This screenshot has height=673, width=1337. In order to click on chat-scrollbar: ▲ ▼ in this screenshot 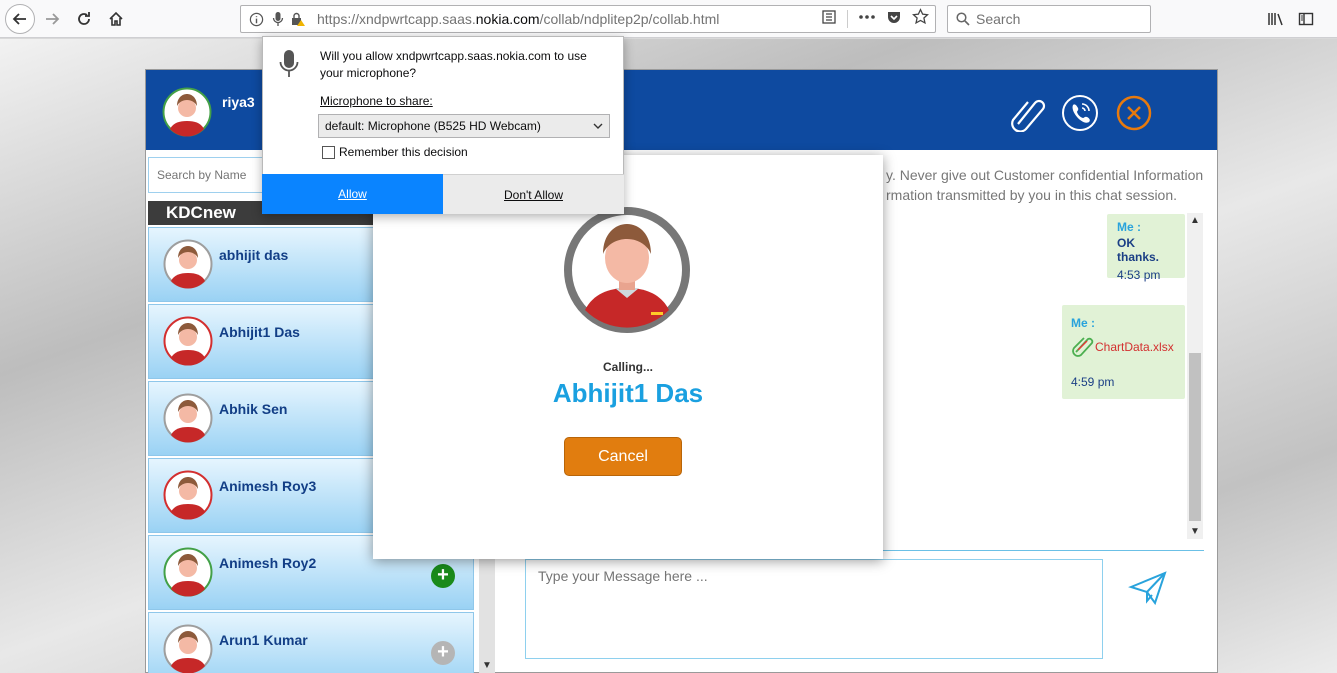, I will do `click(1195, 376)`.